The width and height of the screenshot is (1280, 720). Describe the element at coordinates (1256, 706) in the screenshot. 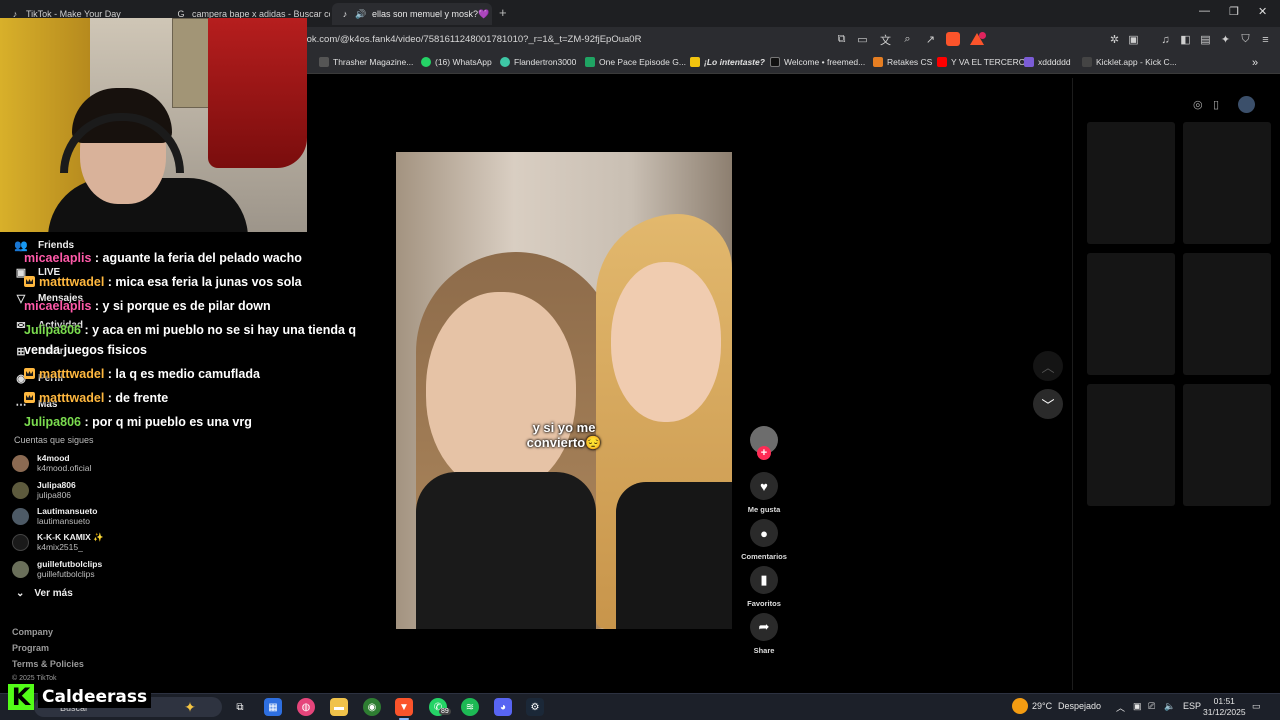

I see `notifications-icon: ▭` at that location.